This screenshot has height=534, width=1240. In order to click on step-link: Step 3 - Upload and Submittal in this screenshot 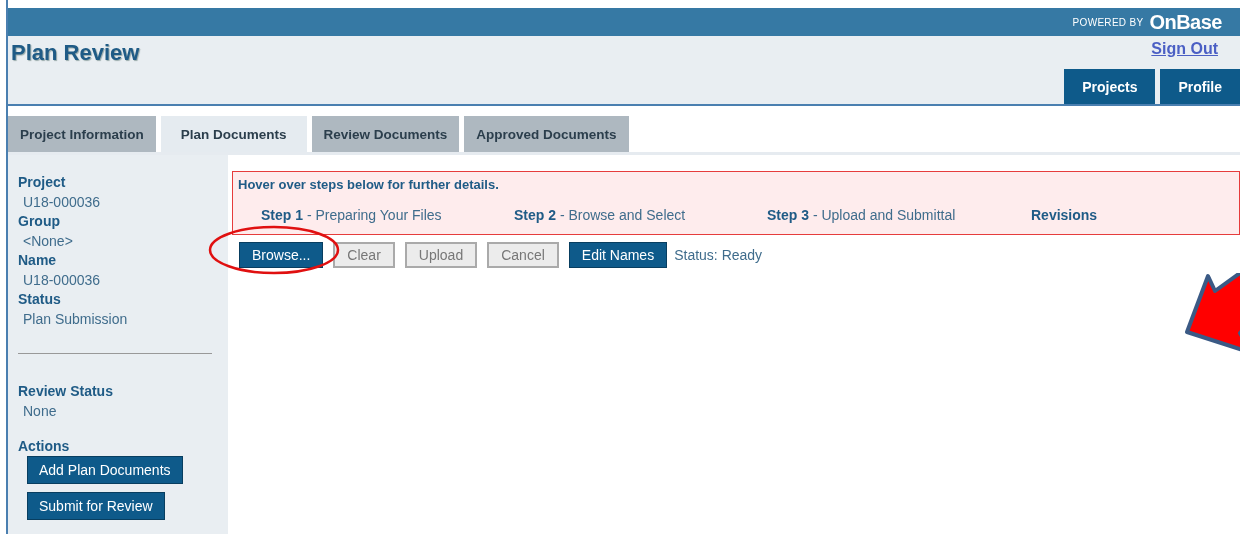, I will do `click(899, 215)`.